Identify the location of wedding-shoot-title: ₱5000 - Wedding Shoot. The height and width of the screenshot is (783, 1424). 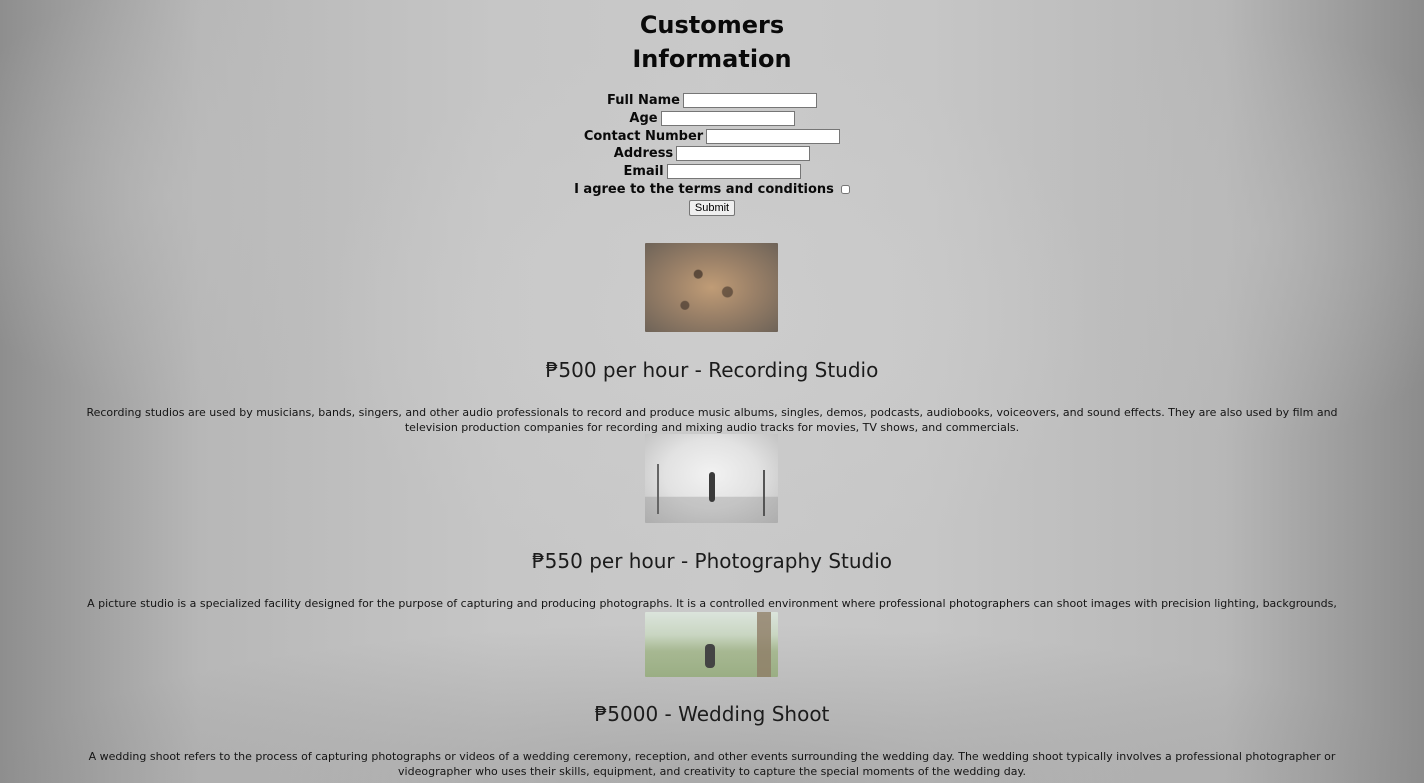
(712, 714).